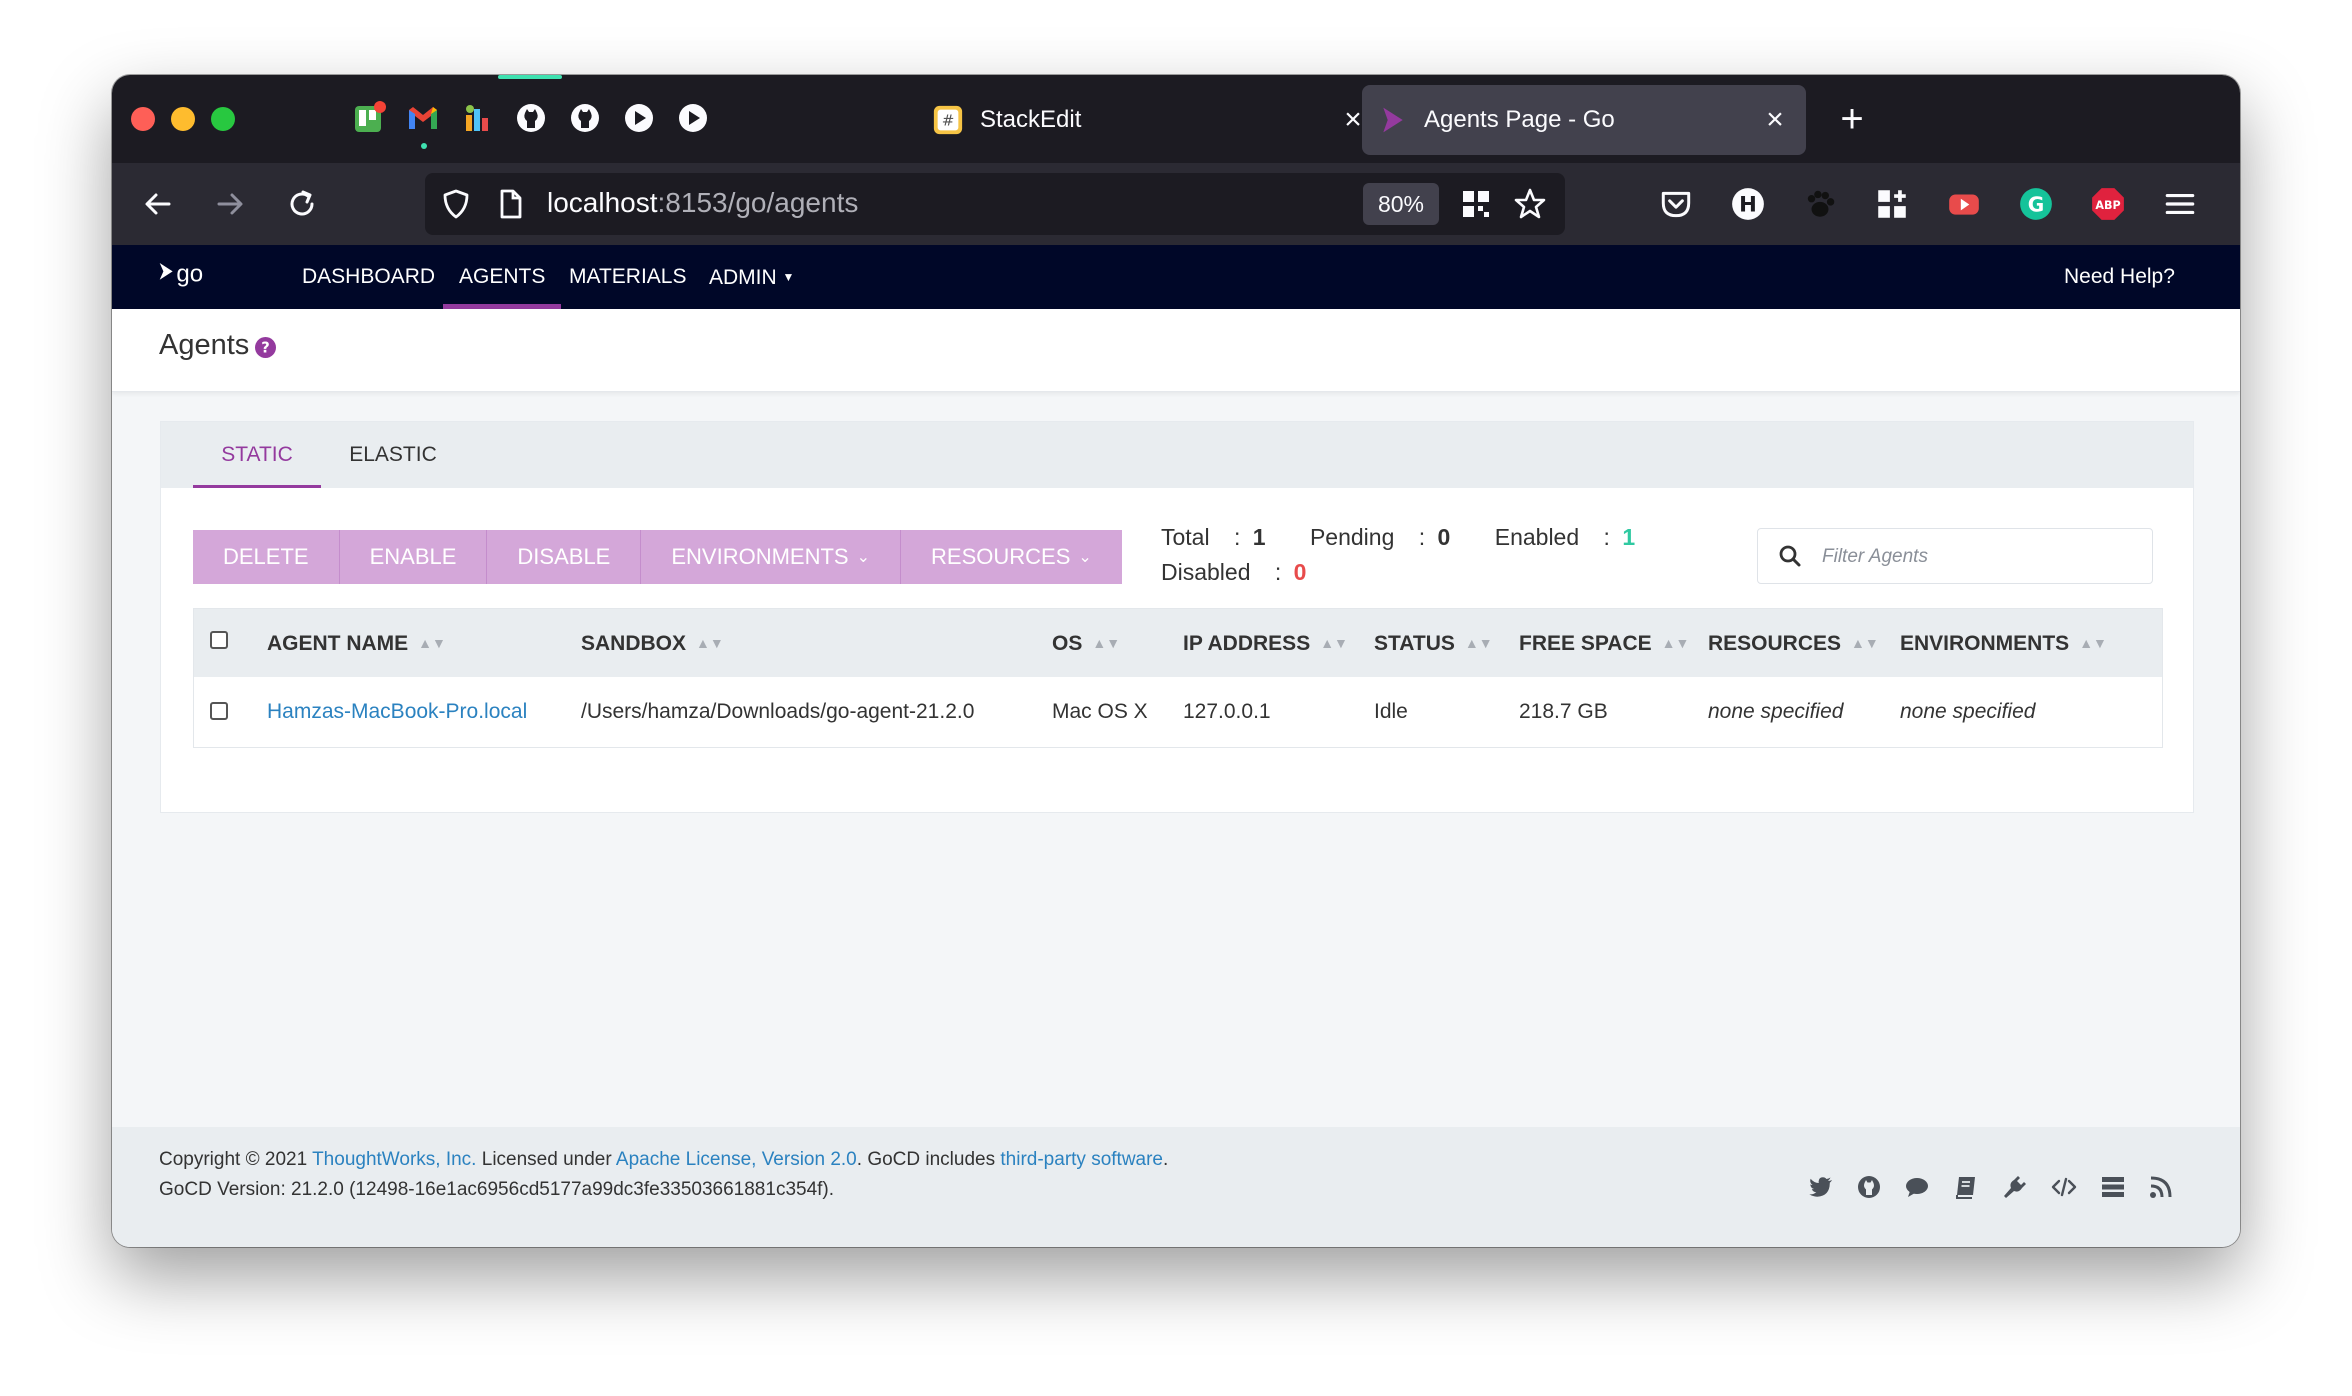 The height and width of the screenshot is (1396, 2352). Describe the element at coordinates (1401, 204) in the screenshot. I see `zoom-level-button: 80%` at that location.